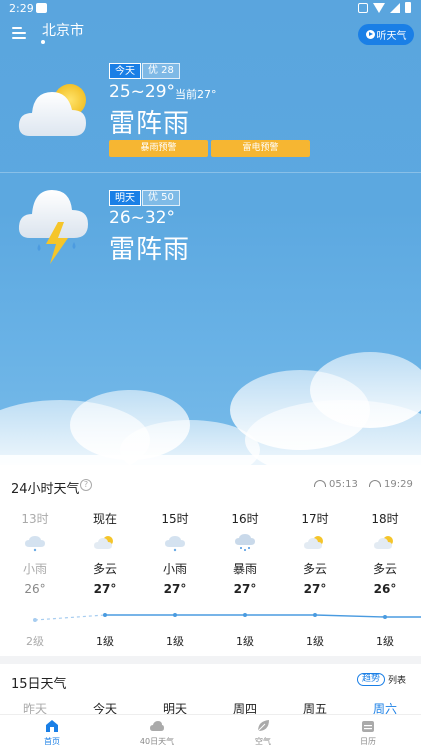  What do you see at coordinates (35, 641) in the screenshot?
I see `hourly-wind: 2级` at bounding box center [35, 641].